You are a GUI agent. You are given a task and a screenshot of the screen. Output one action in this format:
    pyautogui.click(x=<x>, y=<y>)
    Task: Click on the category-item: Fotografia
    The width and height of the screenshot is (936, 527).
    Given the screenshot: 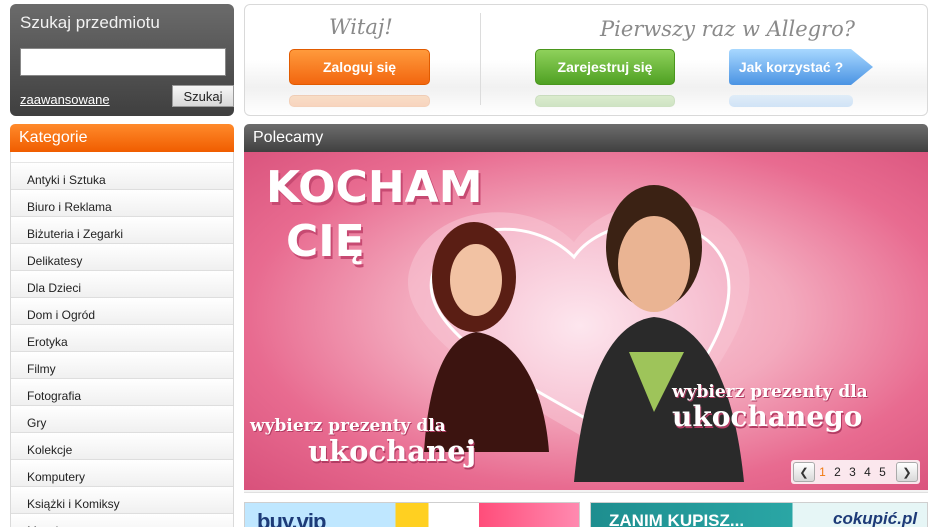 What is the action you would take?
    pyautogui.click(x=122, y=392)
    